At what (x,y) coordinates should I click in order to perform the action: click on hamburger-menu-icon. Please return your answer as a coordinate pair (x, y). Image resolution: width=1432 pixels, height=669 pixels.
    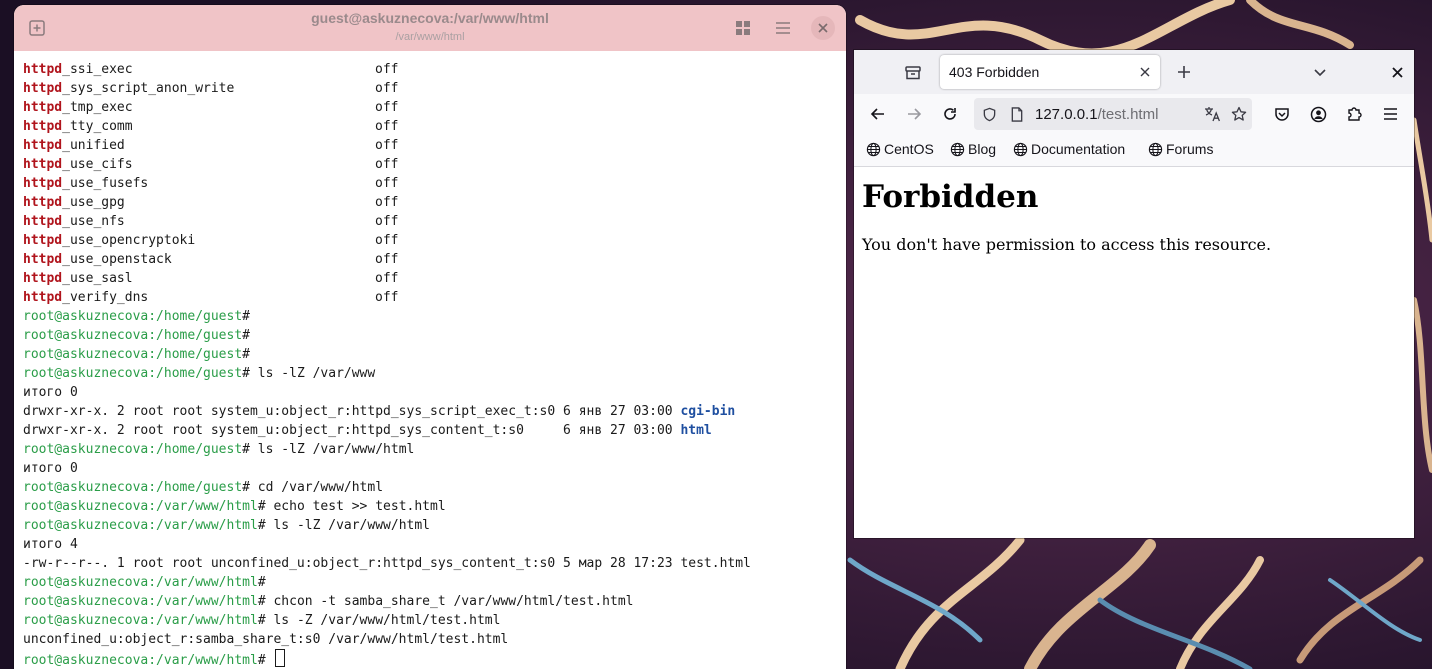
    Looking at the image, I should click on (783, 28).